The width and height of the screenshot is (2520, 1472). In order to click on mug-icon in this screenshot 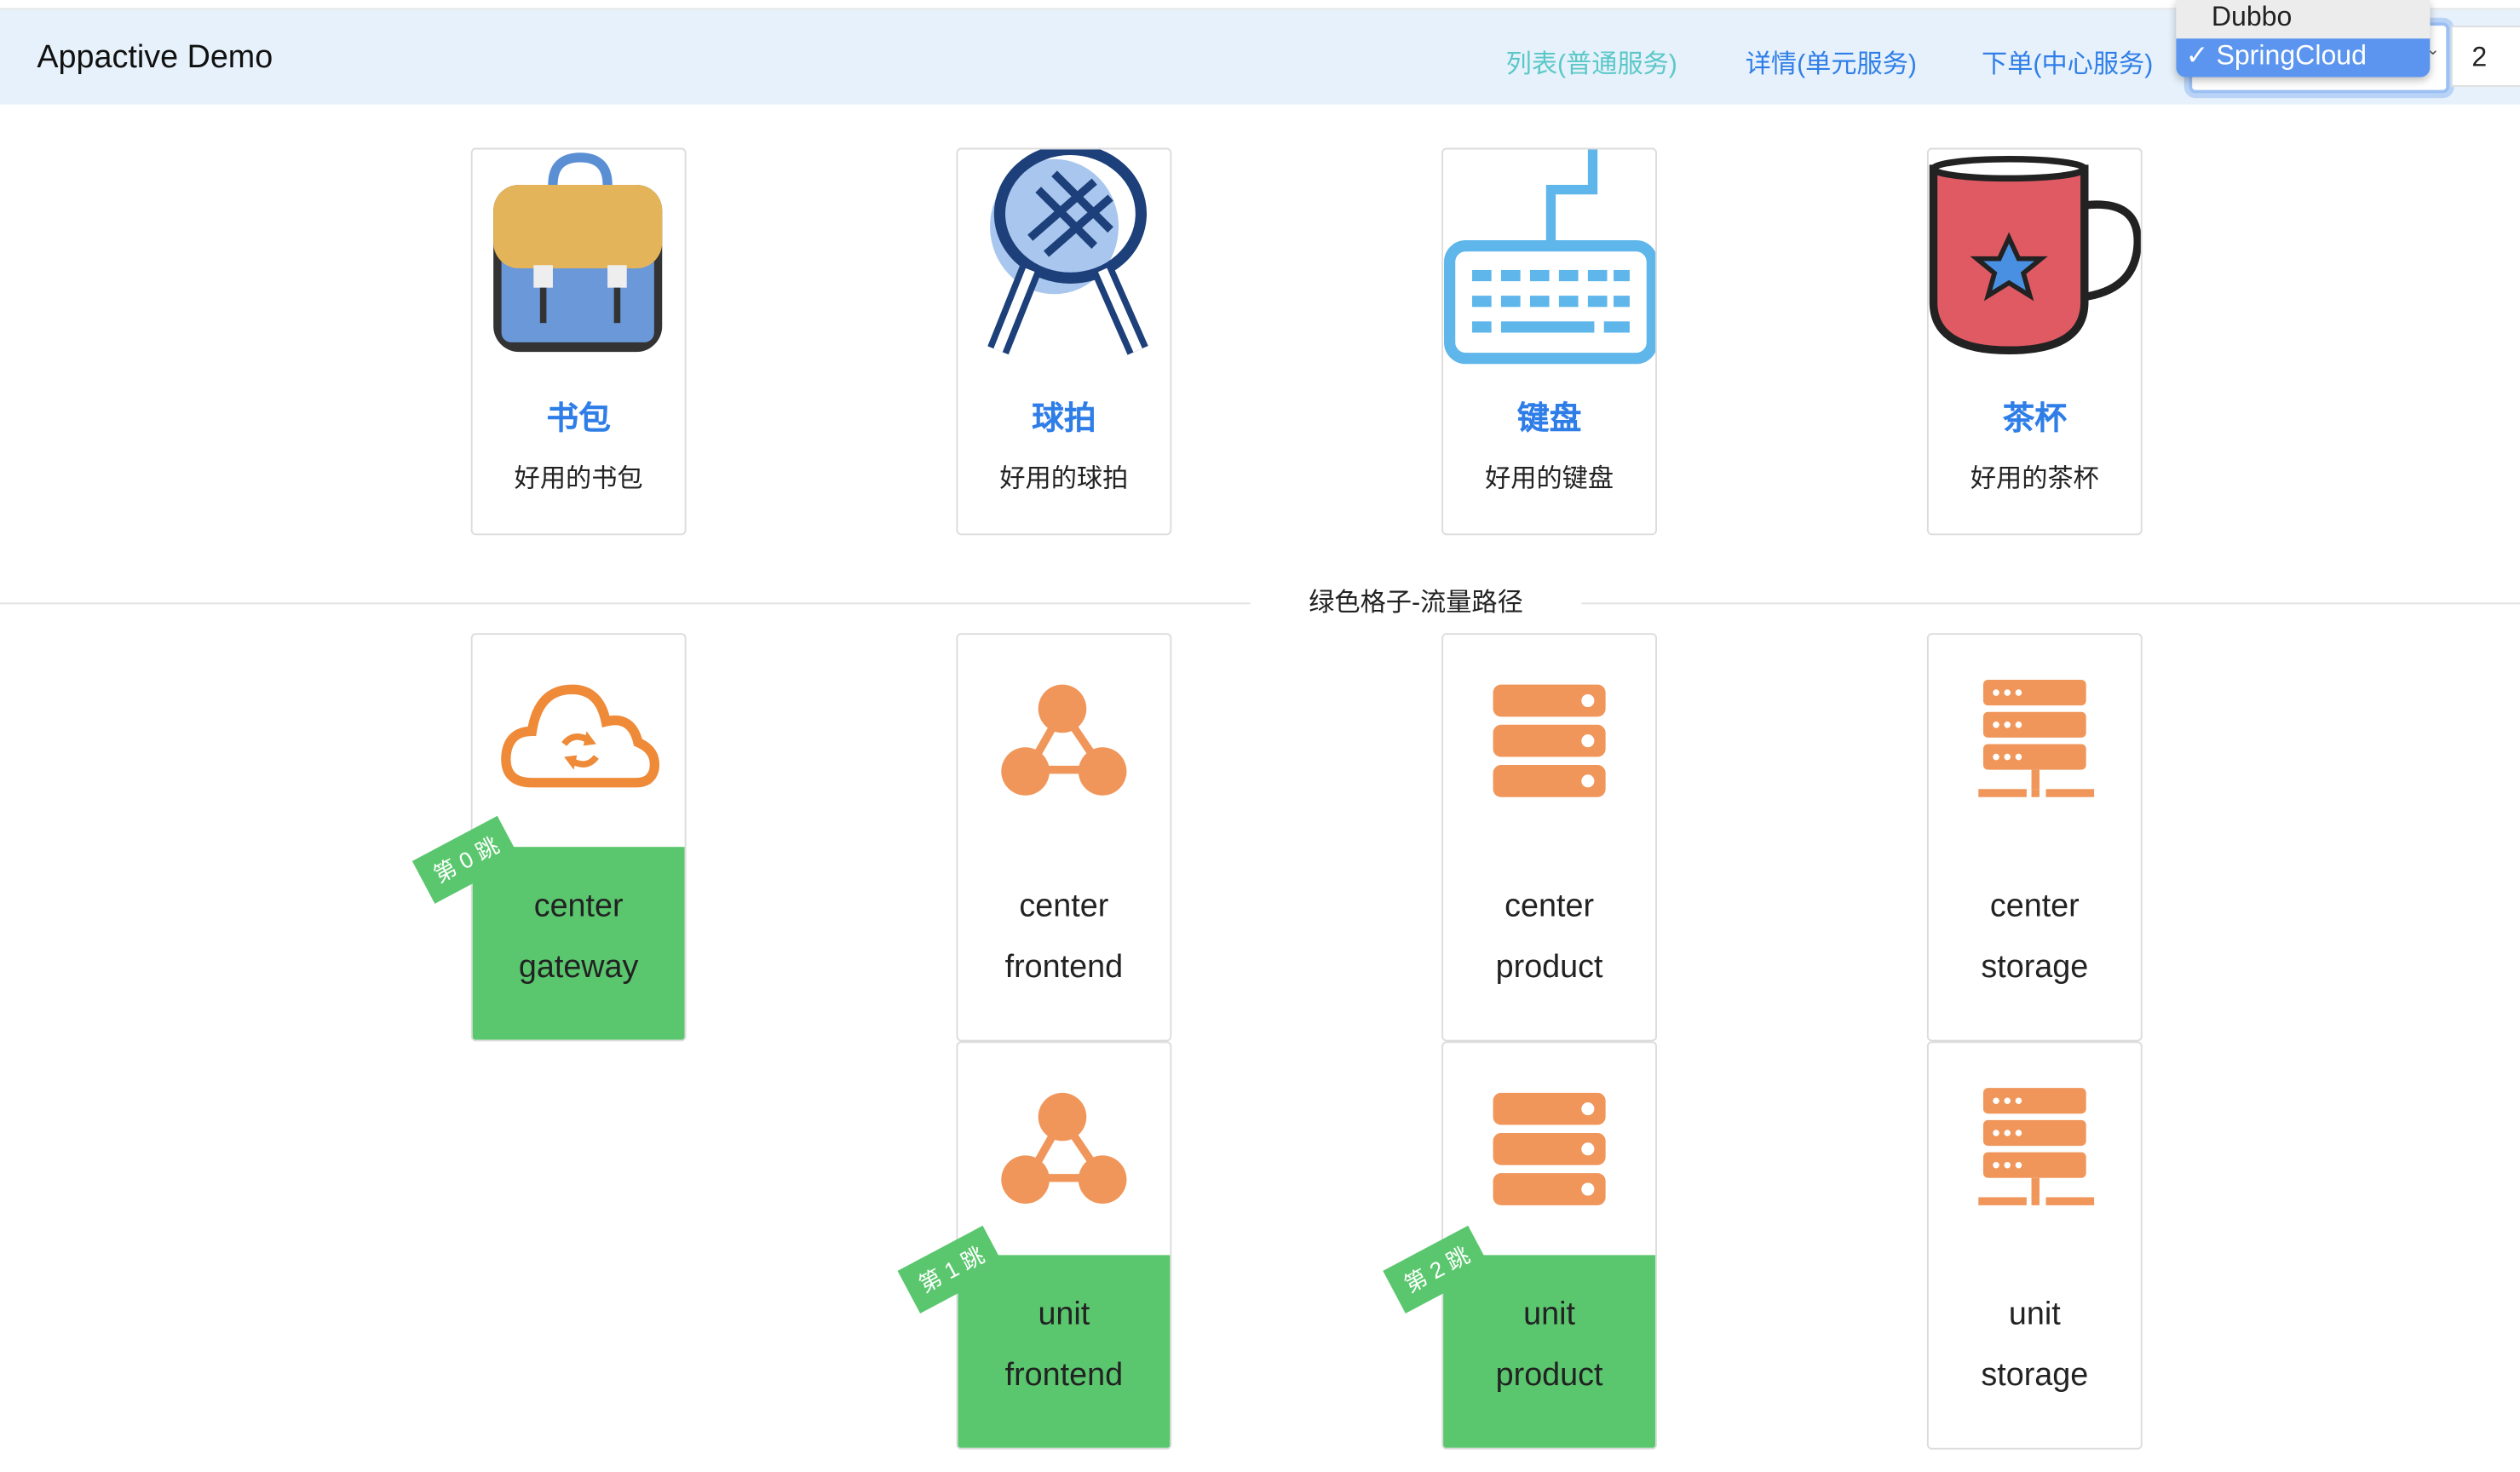, I will do `click(2035, 255)`.